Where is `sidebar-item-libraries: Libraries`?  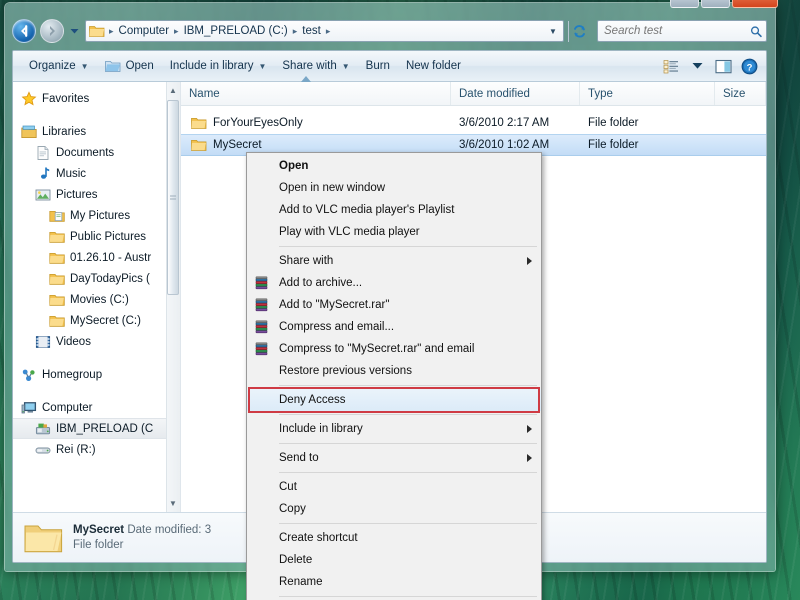 sidebar-item-libraries: Libraries is located at coordinates (89, 131).